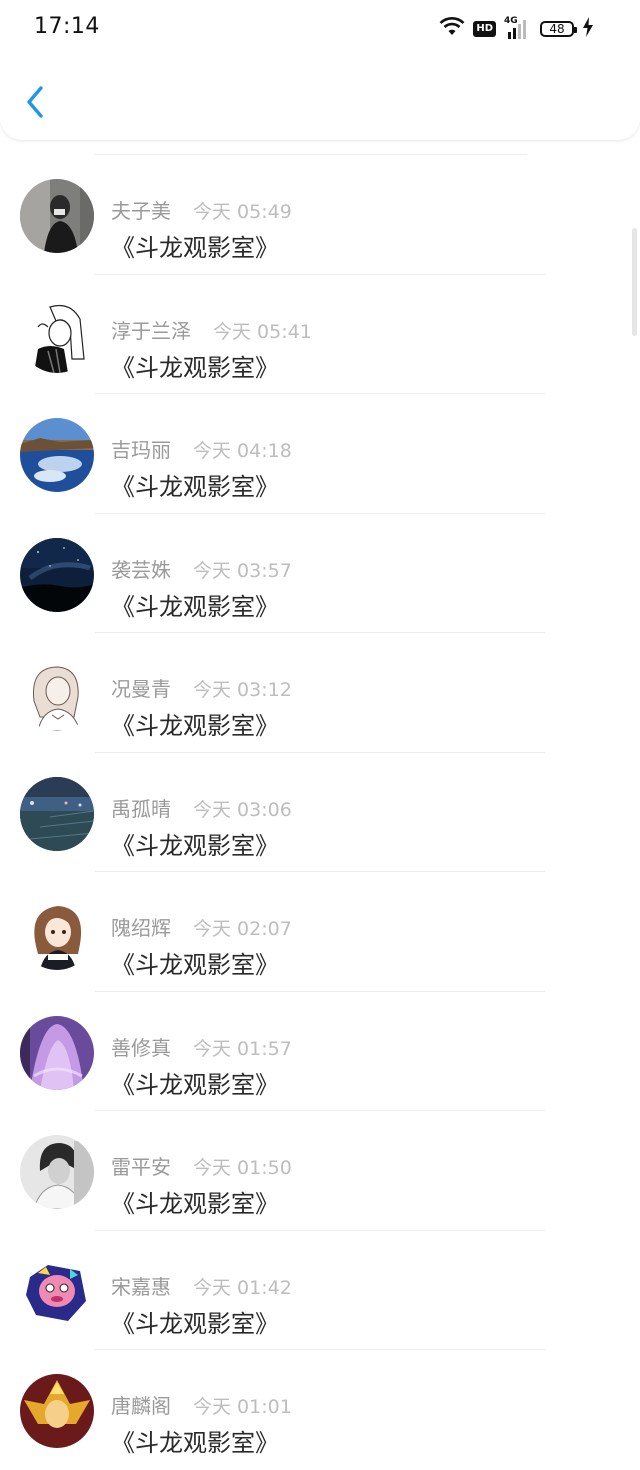  I want to click on sender-name: 雷平安, so click(141, 1167).